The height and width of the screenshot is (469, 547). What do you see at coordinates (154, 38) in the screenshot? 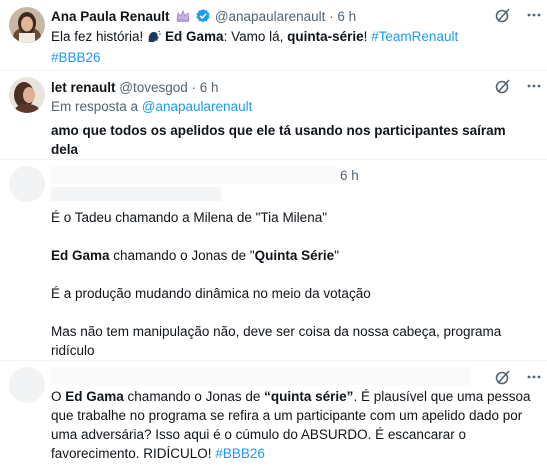
I see `speaking-head-emoji-icon` at bounding box center [154, 38].